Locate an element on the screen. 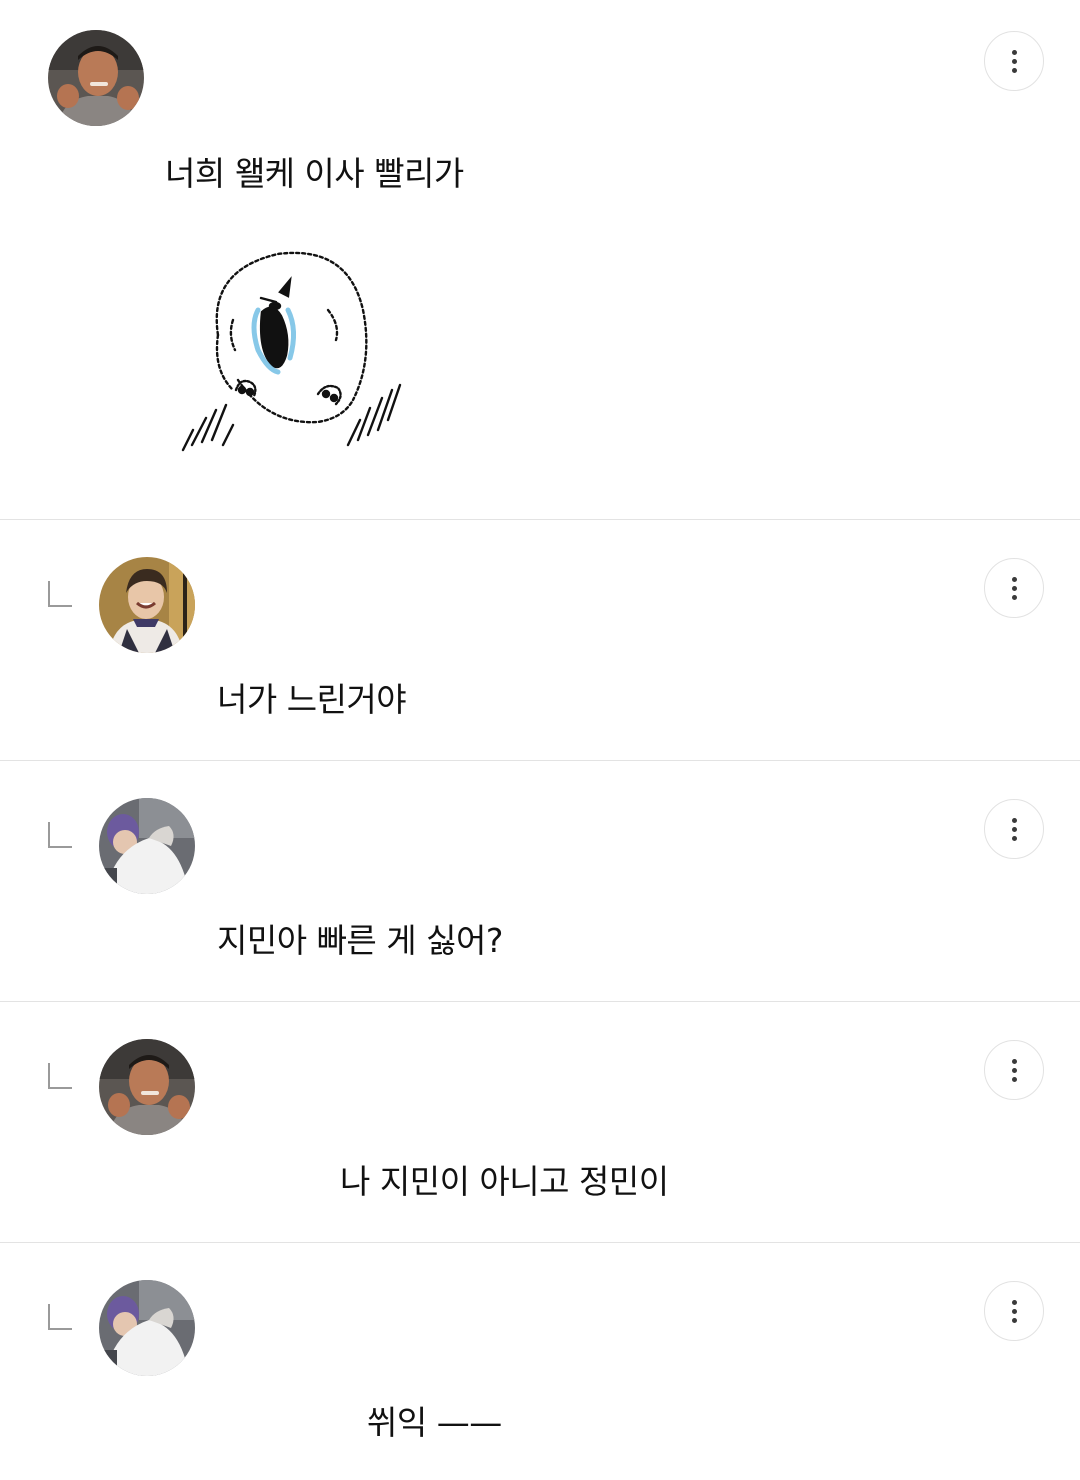 Image resolution: width=1080 pixels, height=1480 pixels. comment-text: 나 지민이 아니고 정민이 is located at coordinates (504, 1181).